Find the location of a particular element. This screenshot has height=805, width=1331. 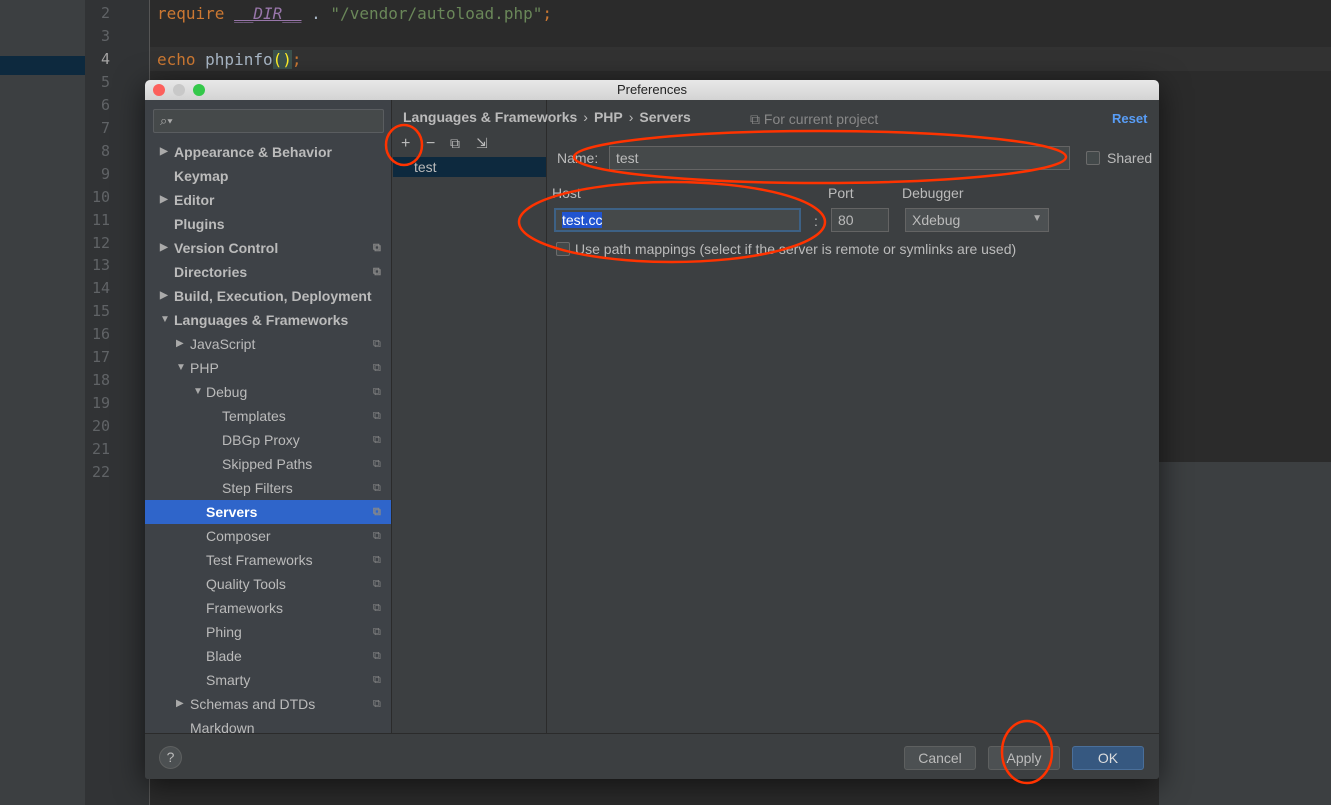

line-gutter: 2 3 4 5 6 7 8 9 10 11 12 13 14 15 16 17 18 19 20 21 22 is located at coordinates (117, 402).